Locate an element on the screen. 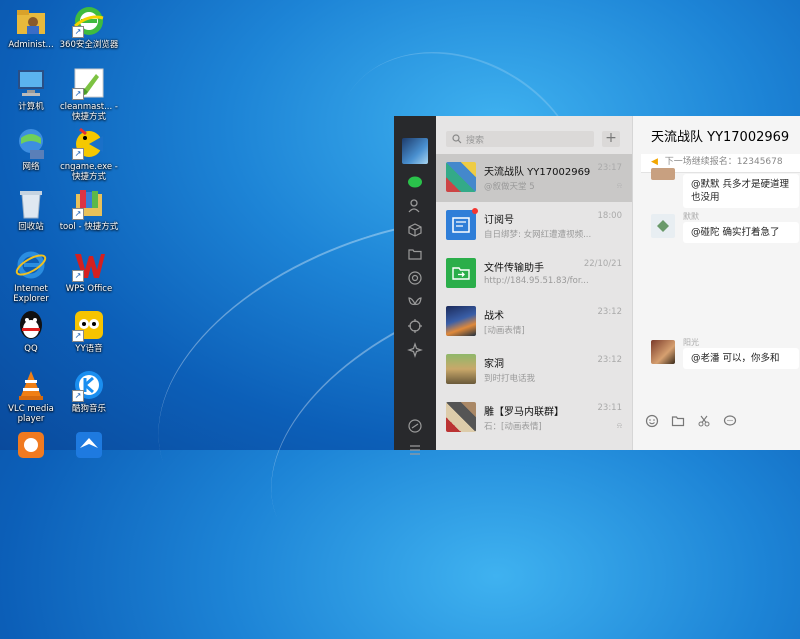 The image size is (800, 639). app-icon is located at coordinates (31, 445).